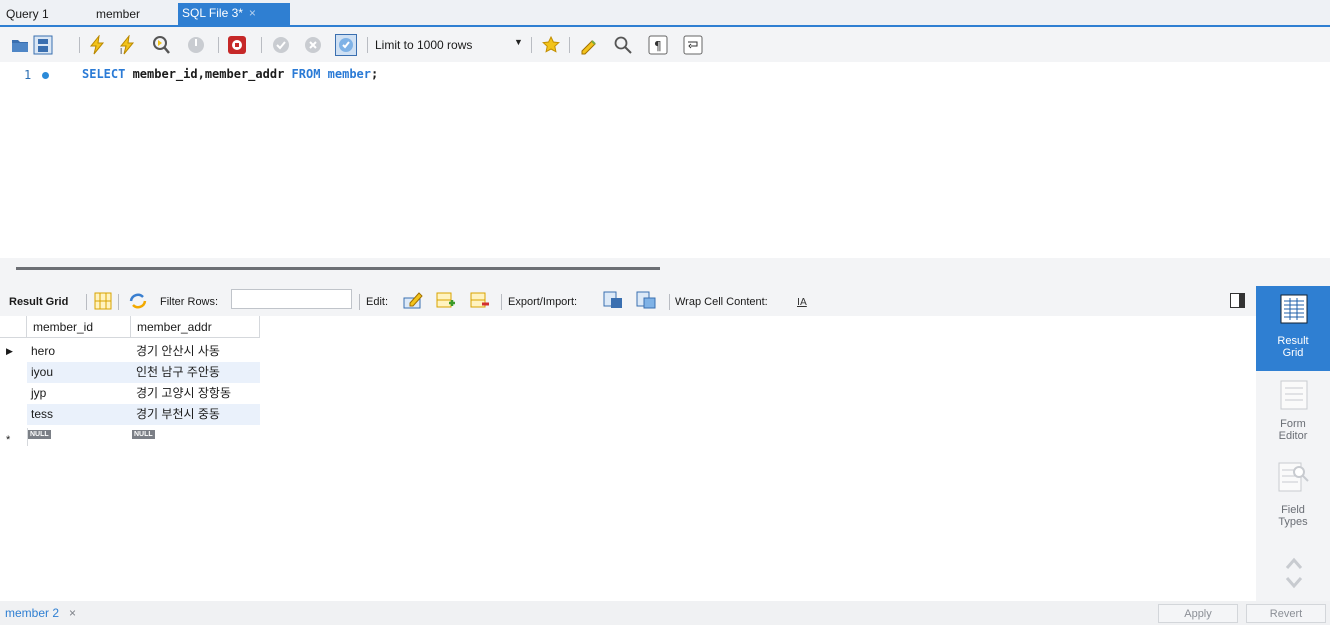  I want to click on sql-keyword: SELECT, so click(104, 74).